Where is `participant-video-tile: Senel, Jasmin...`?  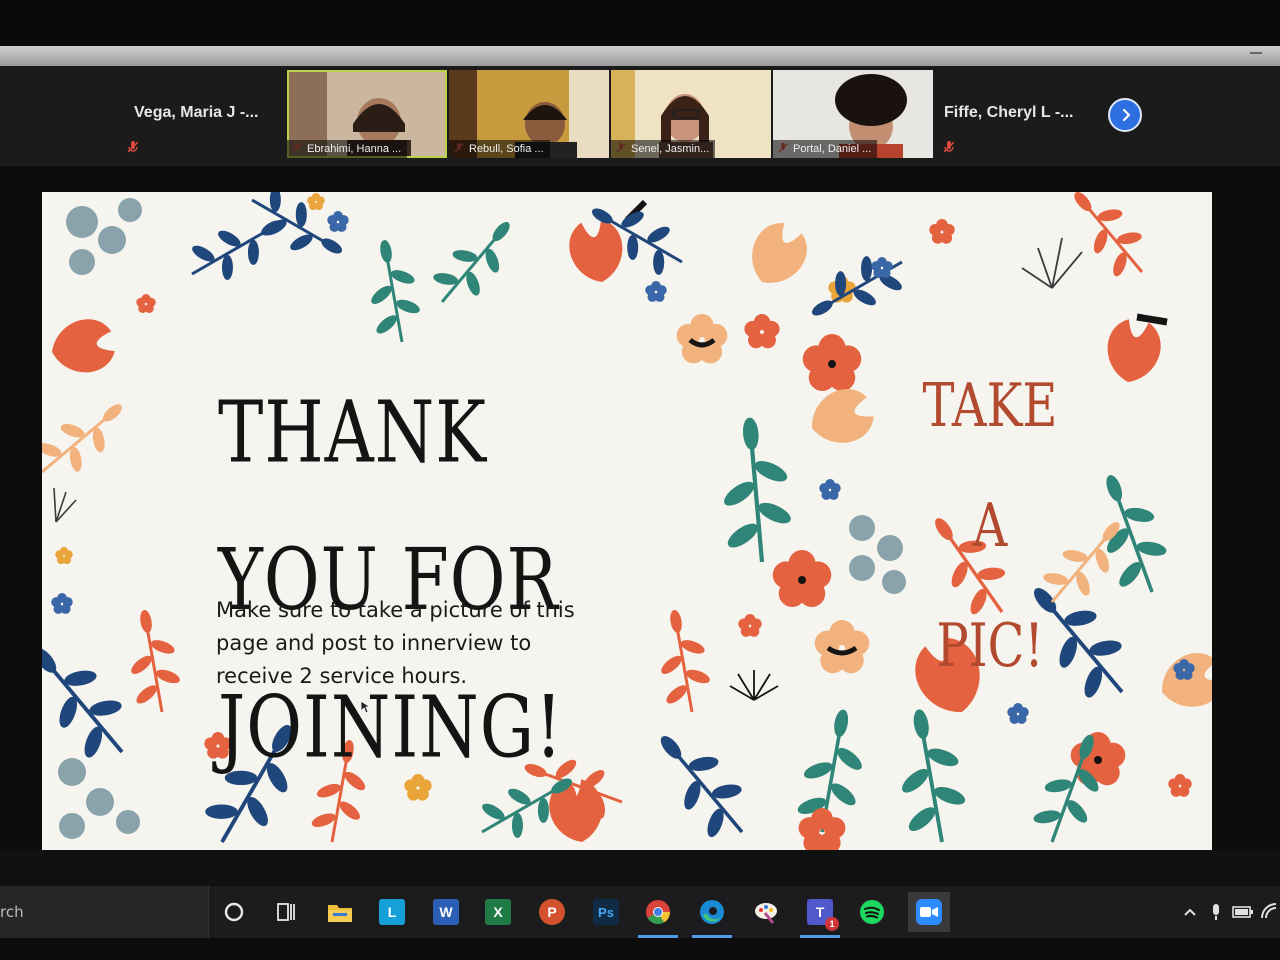
participant-video-tile: Senel, Jasmin... is located at coordinates (691, 114).